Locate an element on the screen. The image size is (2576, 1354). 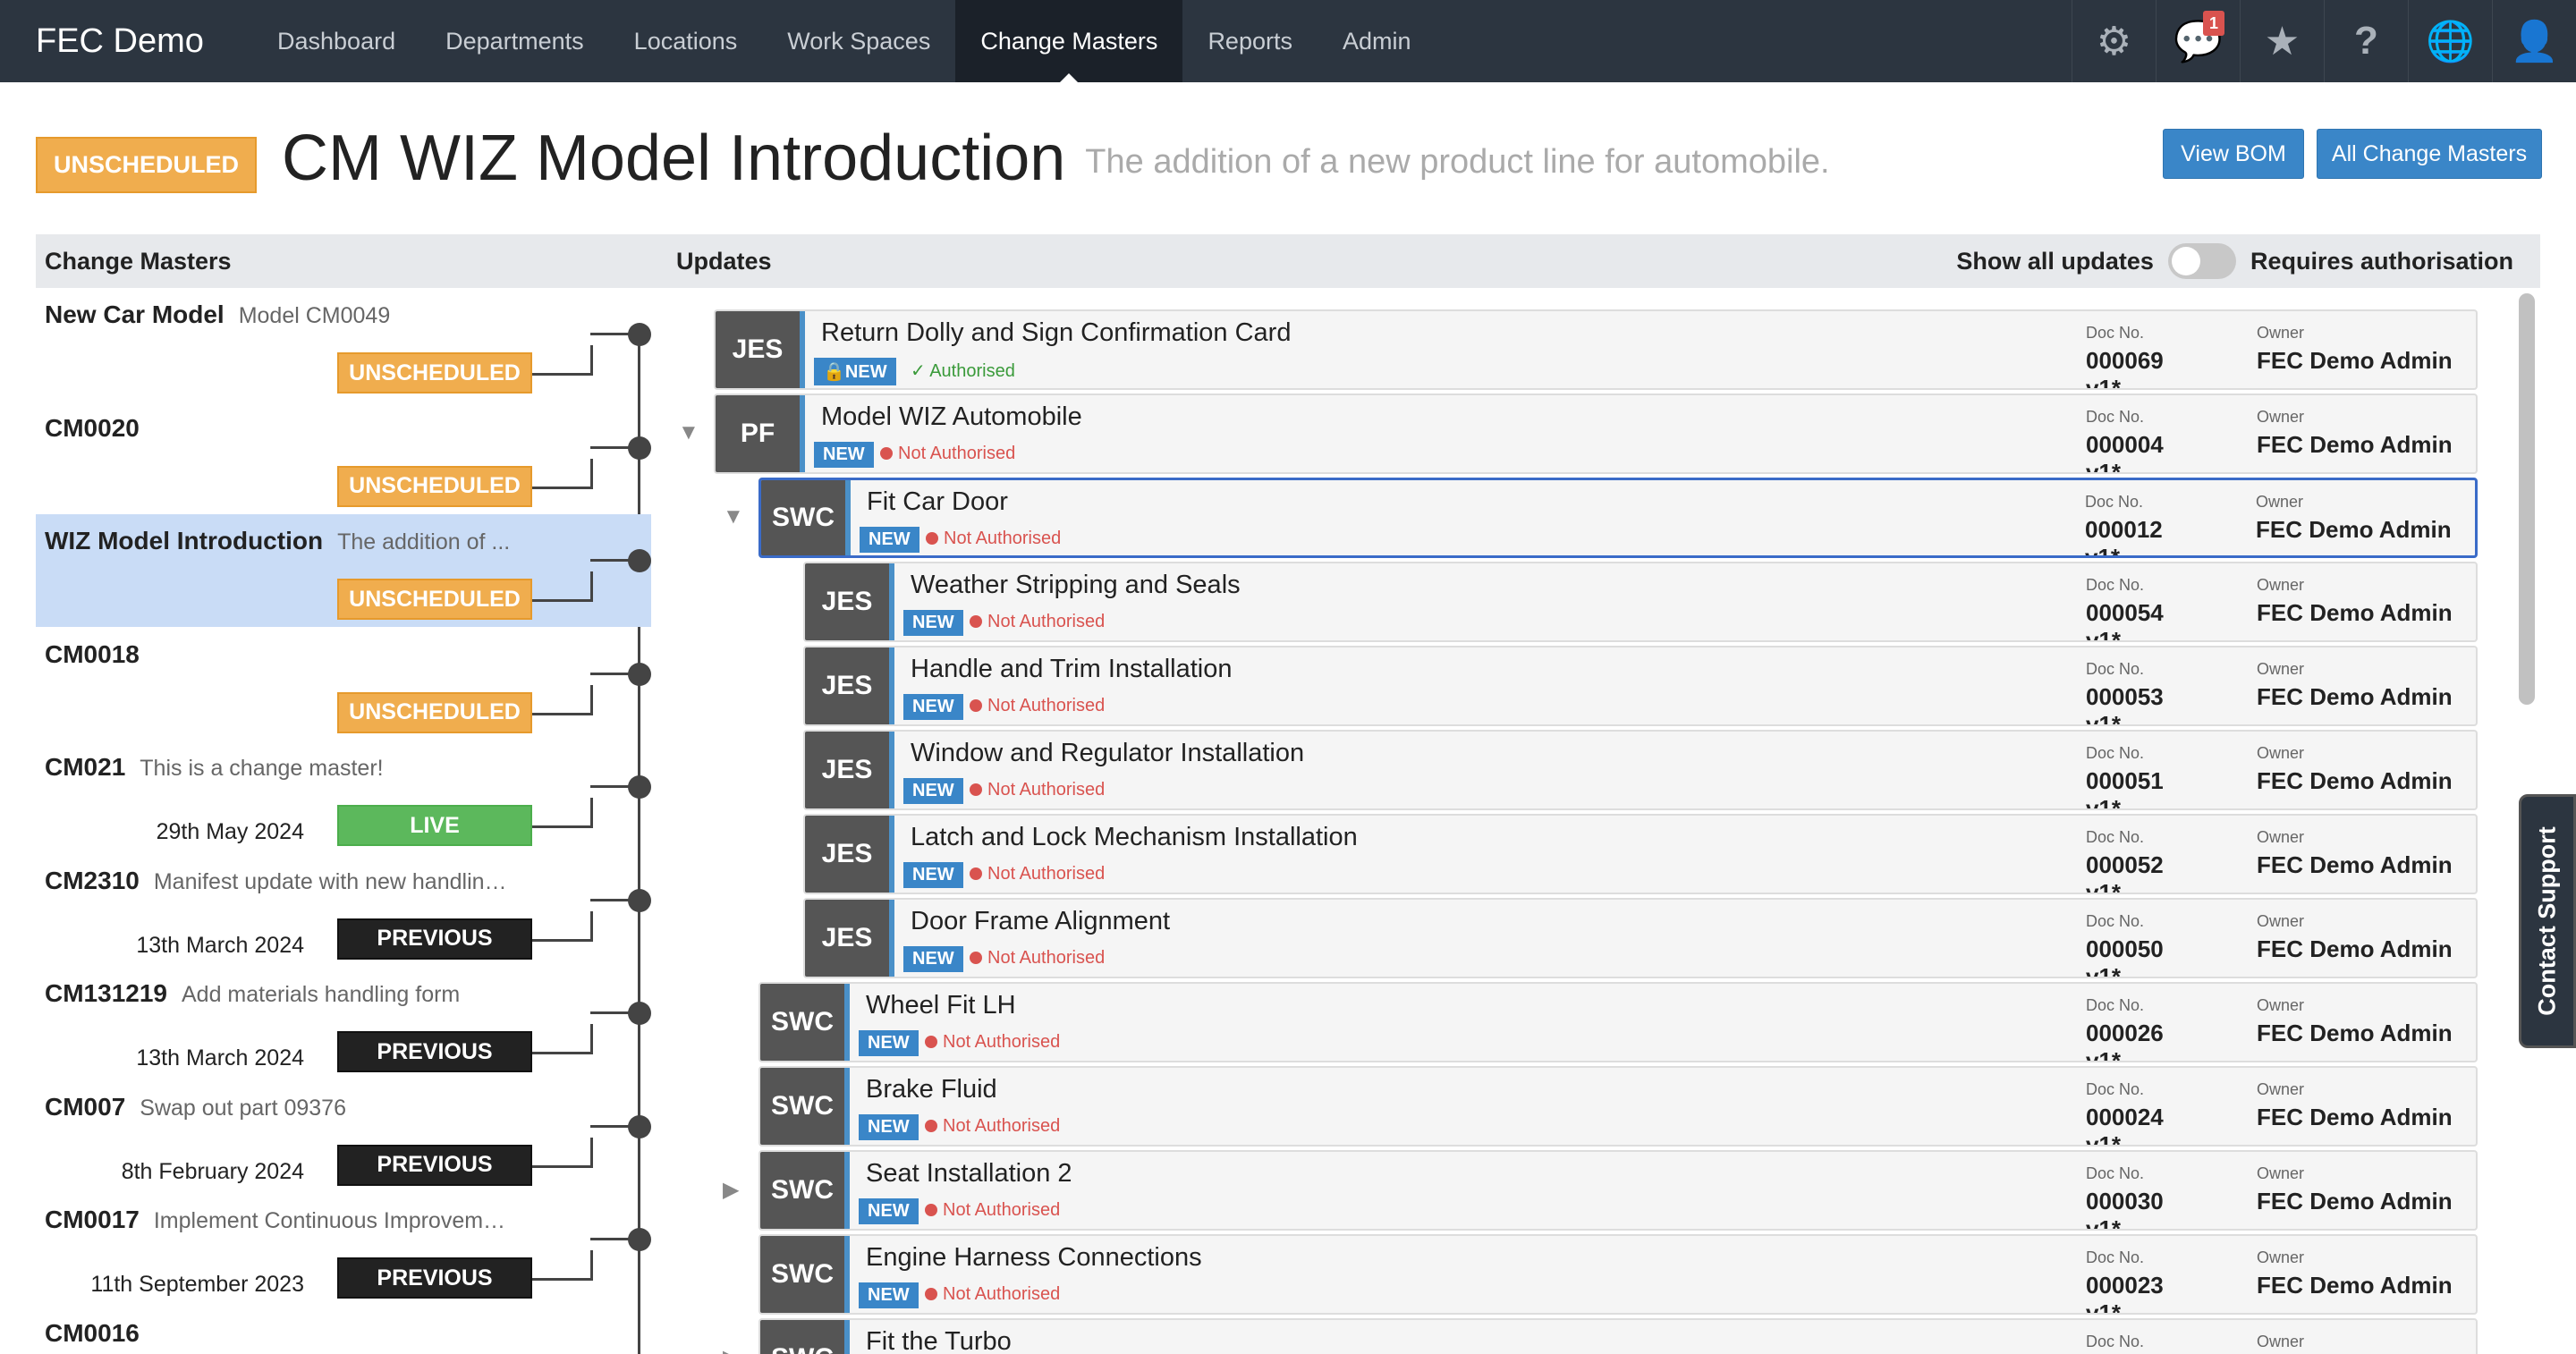
change-master-item: CM0018 UNSCHEDULED is located at coordinates (343, 684).